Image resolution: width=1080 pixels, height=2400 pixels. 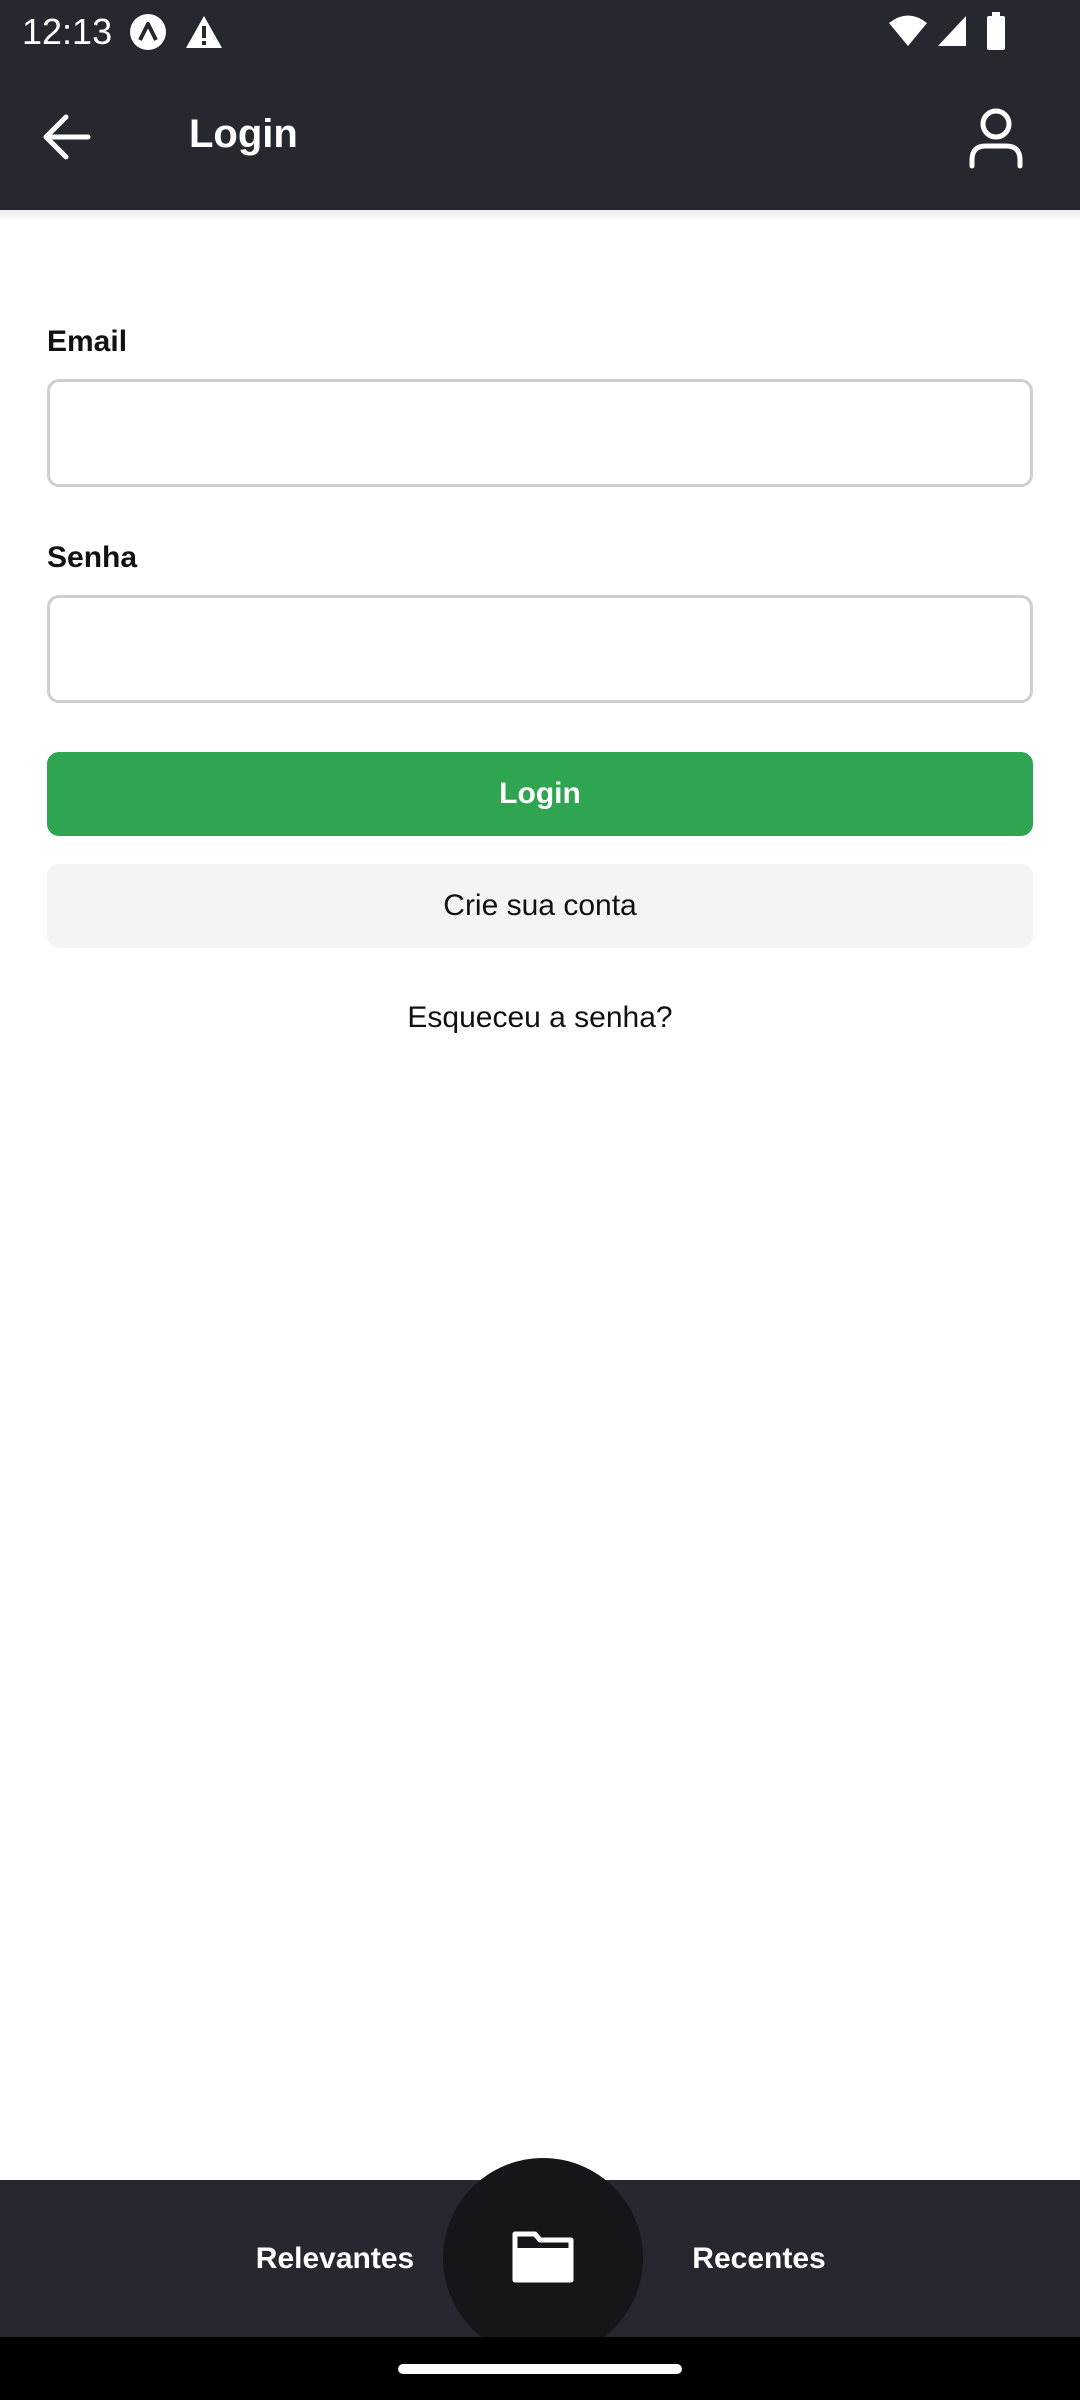 I want to click on page-title: Login, so click(x=243, y=134).